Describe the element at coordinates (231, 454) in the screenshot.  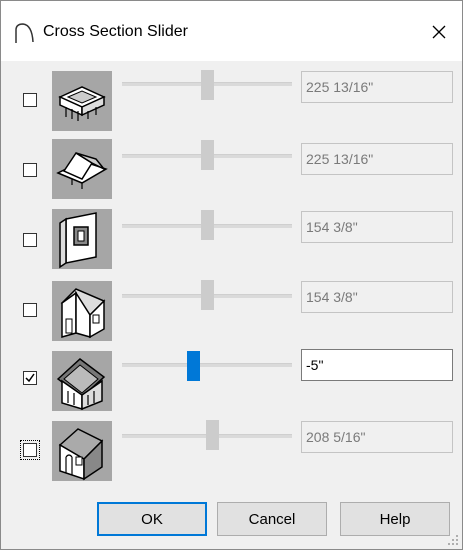
I see `slider-row-6: 208 5/16"` at that location.